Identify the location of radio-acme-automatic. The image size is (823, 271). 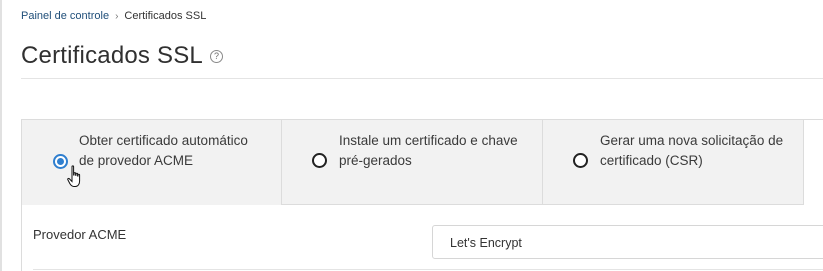
(60, 161).